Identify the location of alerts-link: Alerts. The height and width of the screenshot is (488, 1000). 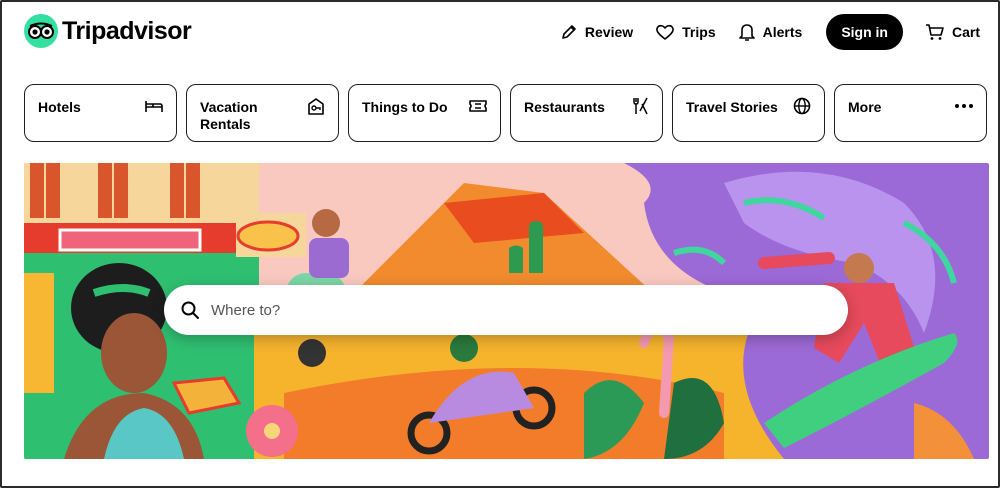
(770, 32).